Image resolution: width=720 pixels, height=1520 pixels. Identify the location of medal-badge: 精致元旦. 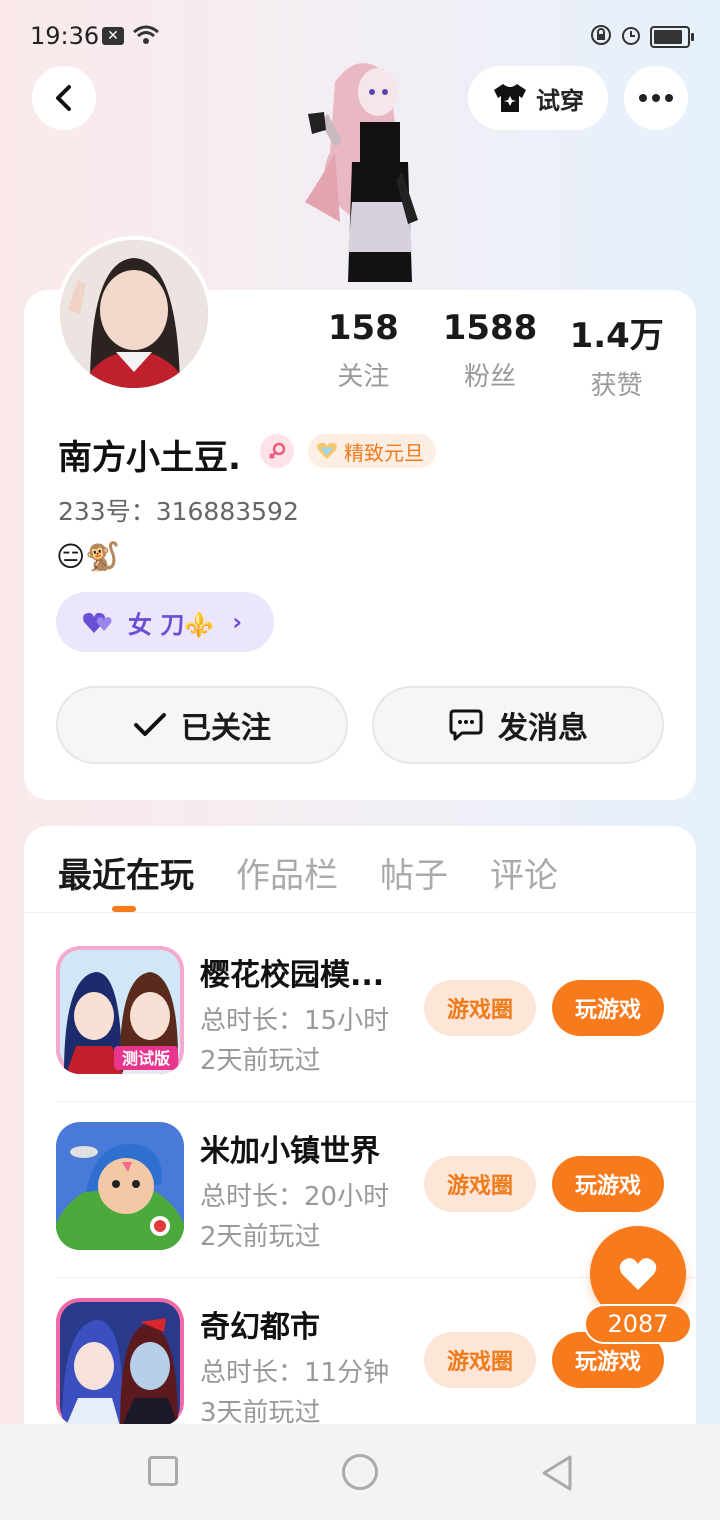
(372, 451).